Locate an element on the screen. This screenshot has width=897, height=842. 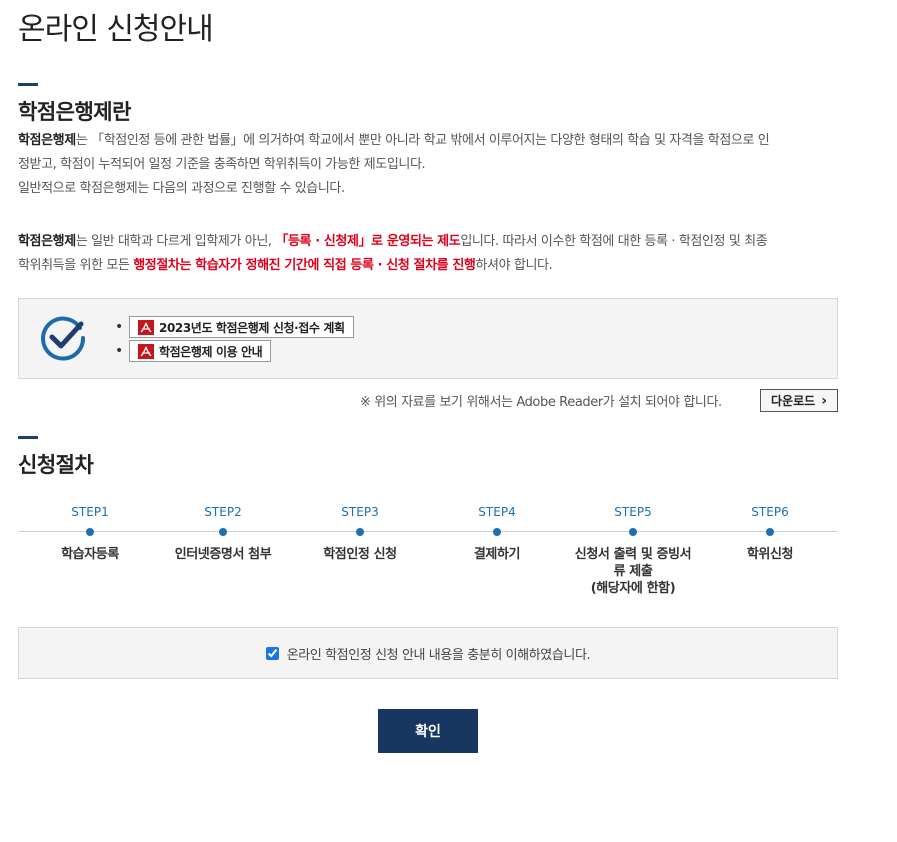
red-emphasis: 행정절차는 학습자가 정해진 기간에 직접 등록 · 신청 절차를 진행 is located at coordinates (304, 265).